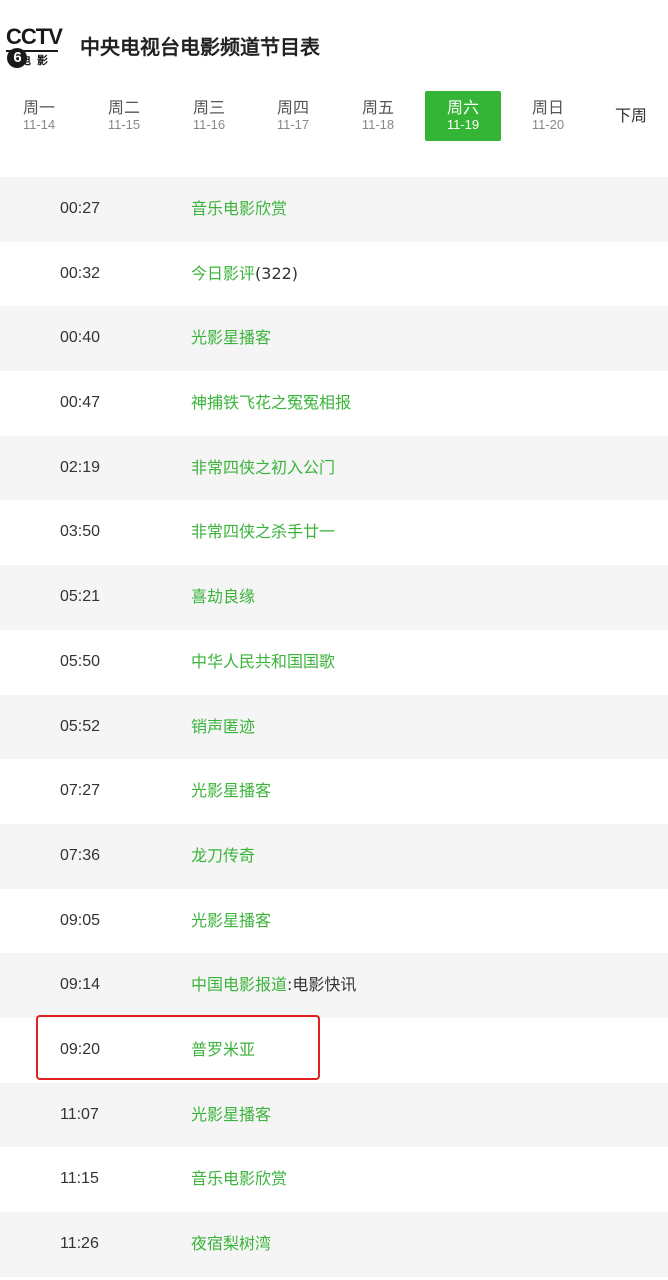  What do you see at coordinates (80, 661) in the screenshot?
I see `program-time: 05:50` at bounding box center [80, 661].